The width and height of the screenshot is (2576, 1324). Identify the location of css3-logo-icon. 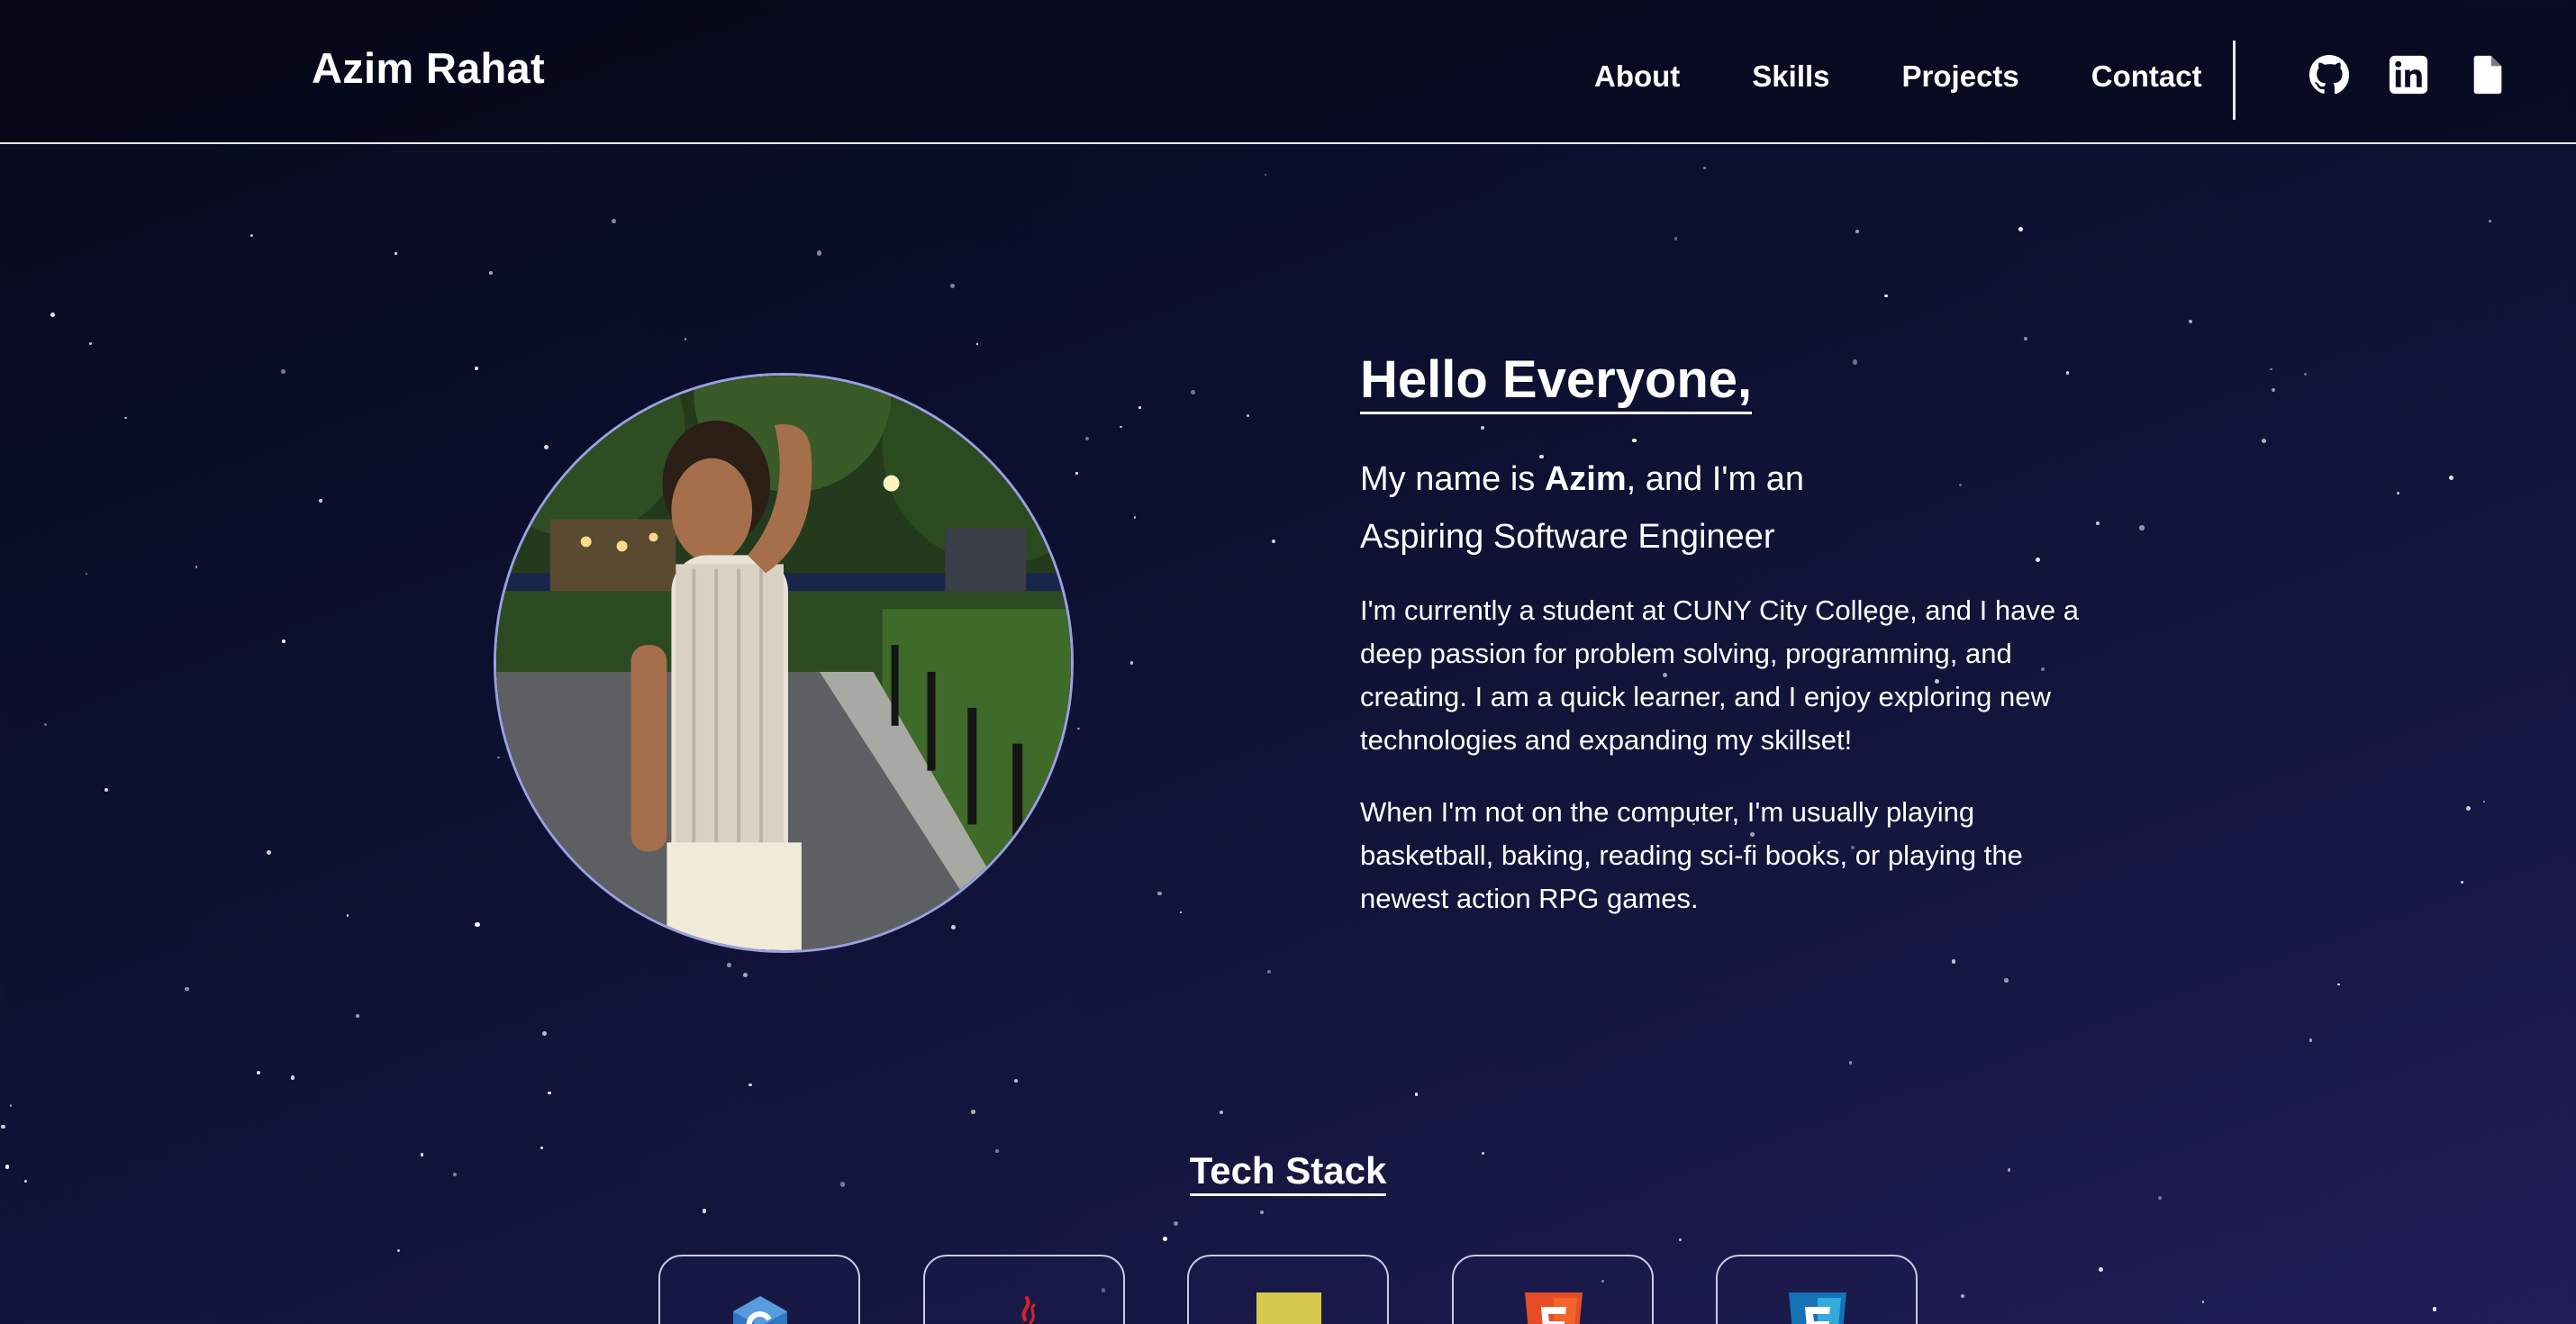
(1817, 1308).